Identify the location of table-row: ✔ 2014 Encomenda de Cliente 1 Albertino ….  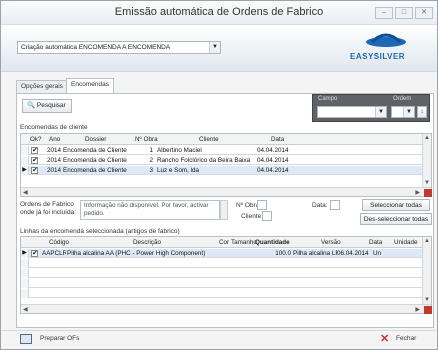
(221, 150).